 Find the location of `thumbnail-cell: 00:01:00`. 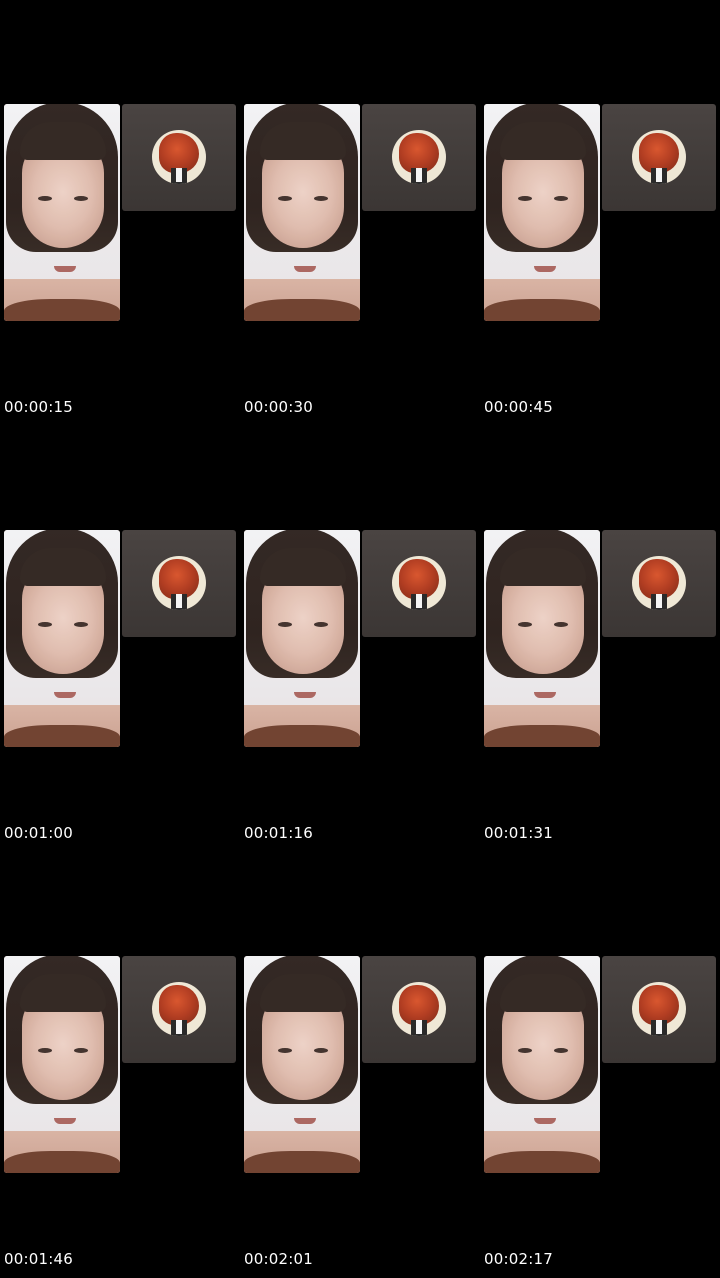

thumbnail-cell: 00:01:00 is located at coordinates (120, 639).